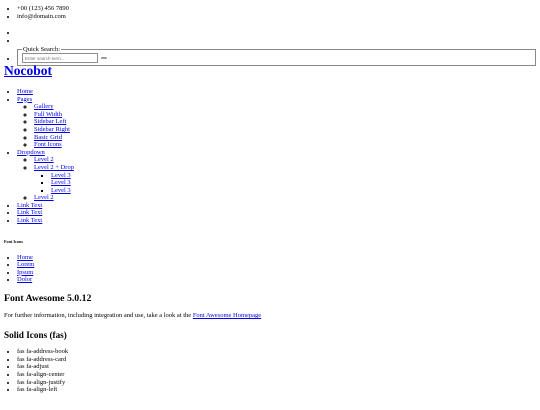 The height and width of the screenshot is (410, 540). I want to click on level-3-submenu: Level 3 Level 3 Level 3, so click(287, 183).